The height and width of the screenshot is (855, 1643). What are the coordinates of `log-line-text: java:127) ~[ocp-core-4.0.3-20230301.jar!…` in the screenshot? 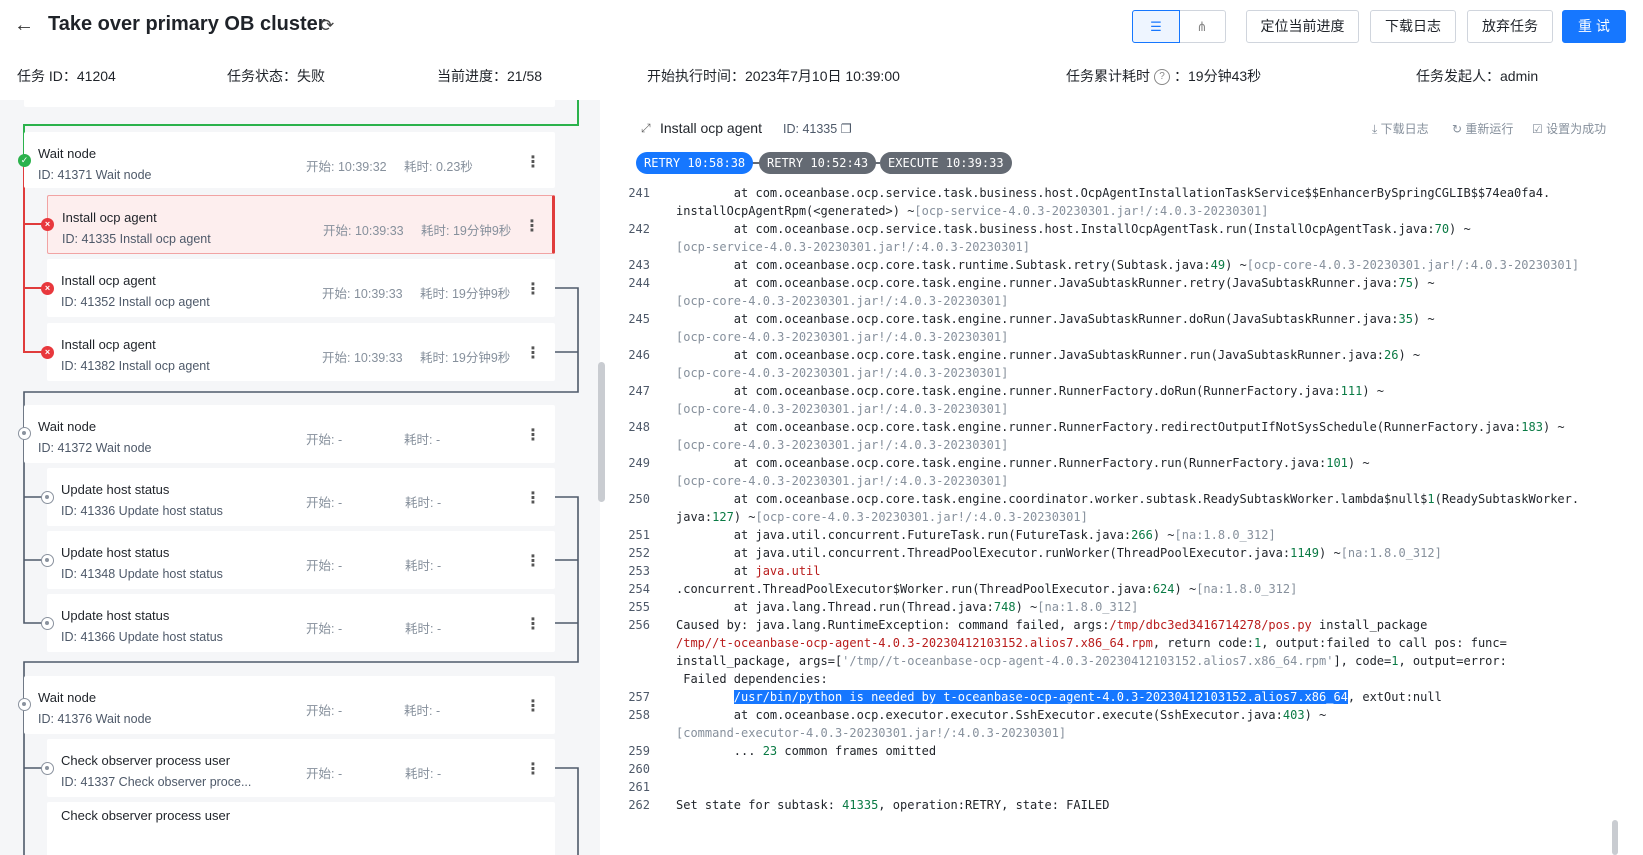 It's located at (882, 517).